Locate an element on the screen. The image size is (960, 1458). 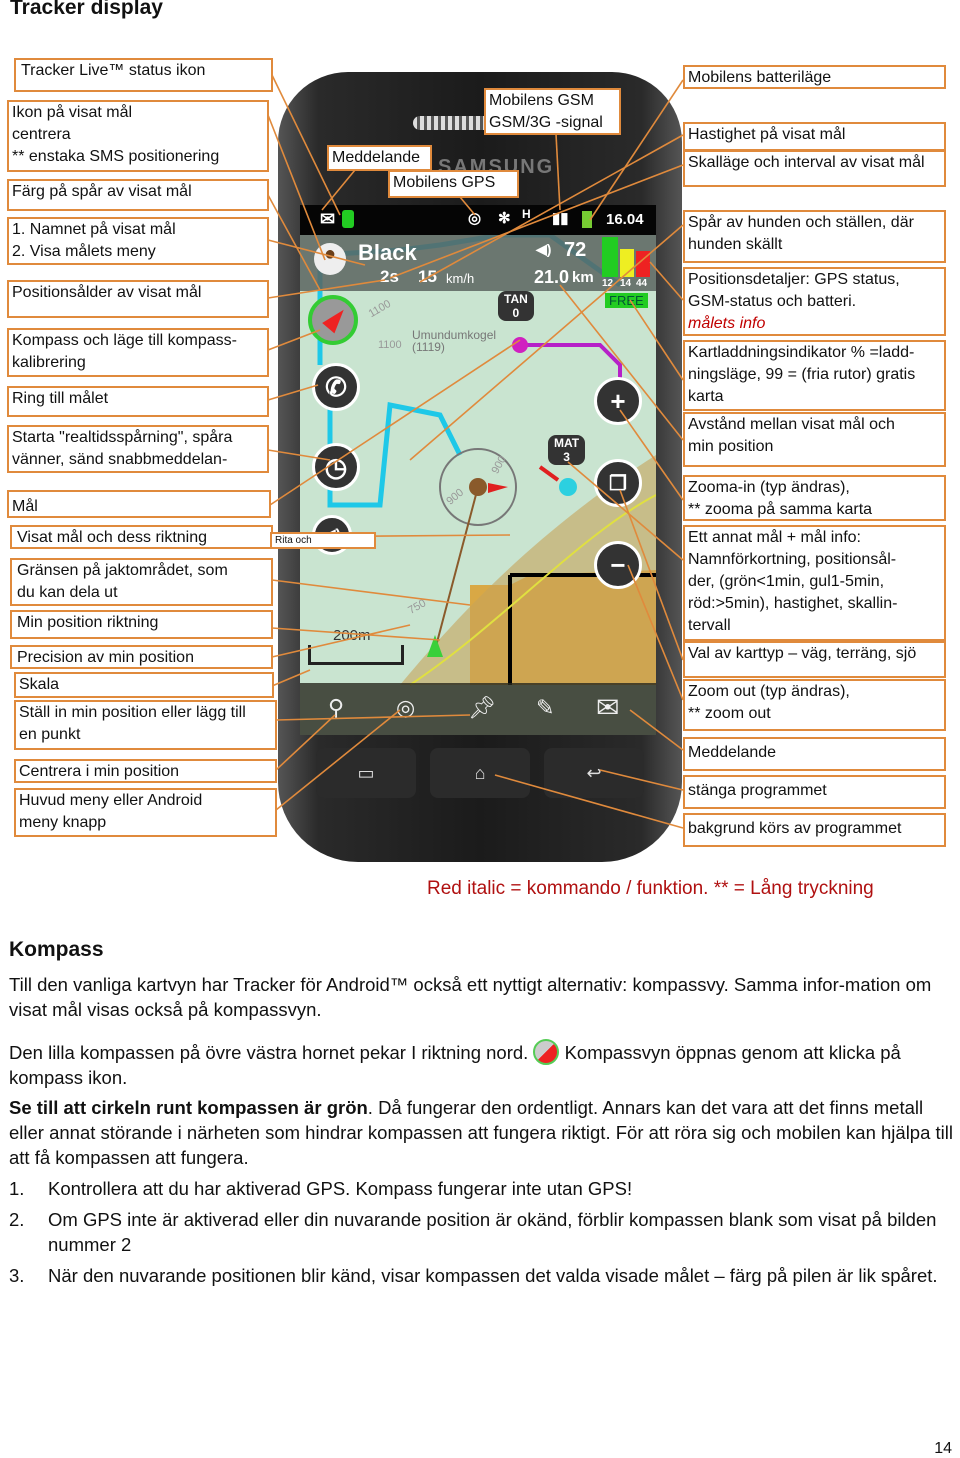
position-age: 2s is located at coordinates (389, 276).